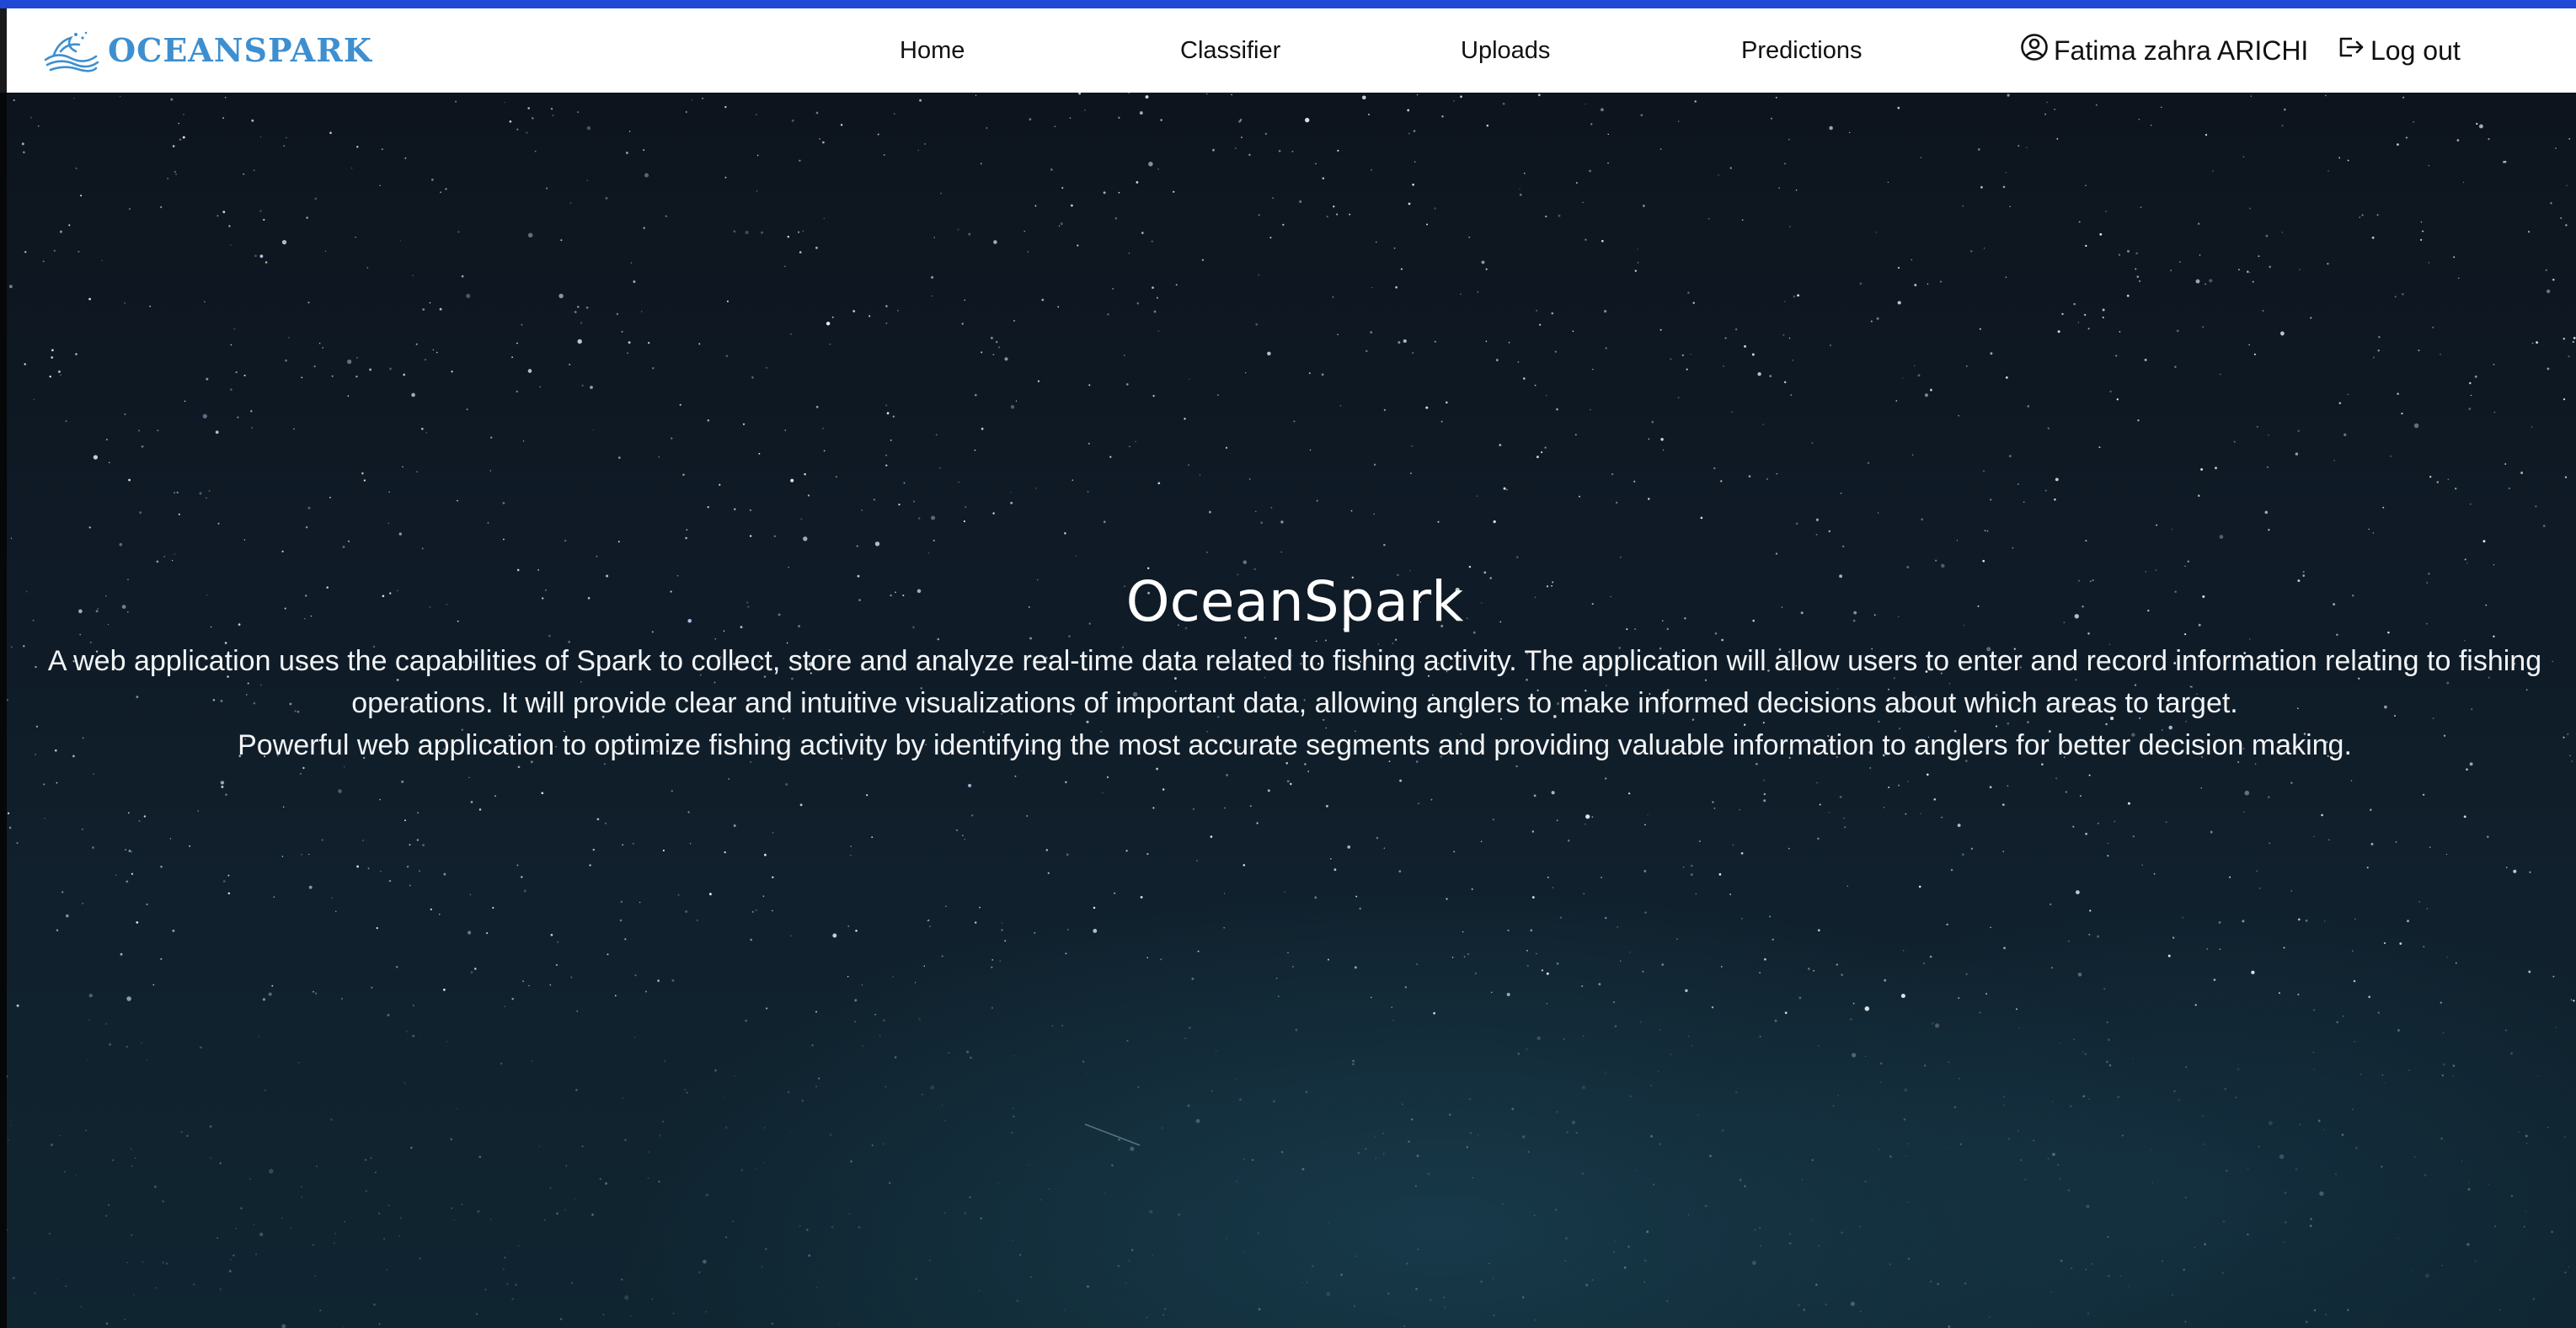  What do you see at coordinates (2415, 50) in the screenshot?
I see `logout-label: Log out` at bounding box center [2415, 50].